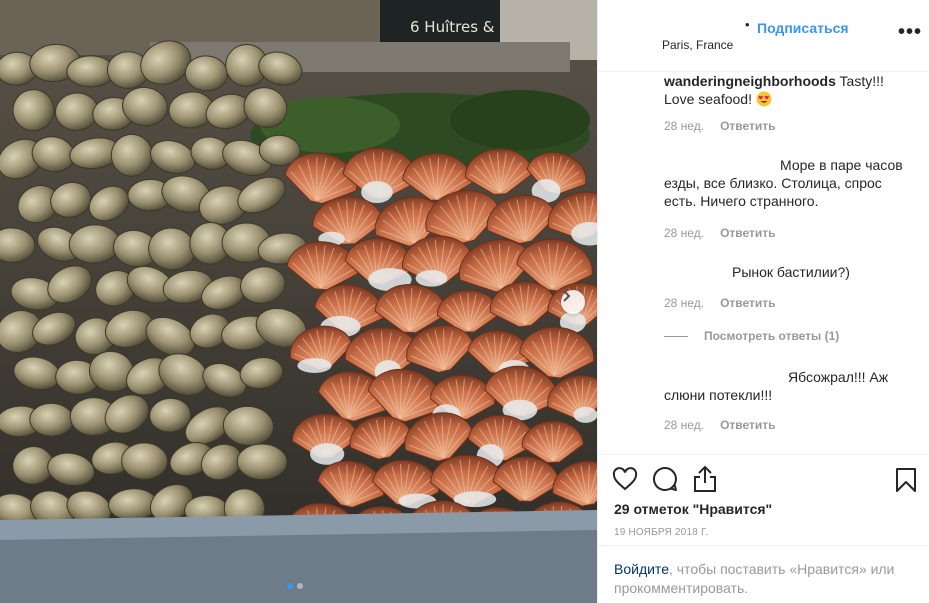 This screenshot has height=603, width=929. I want to click on heart-icon, so click(625, 479).